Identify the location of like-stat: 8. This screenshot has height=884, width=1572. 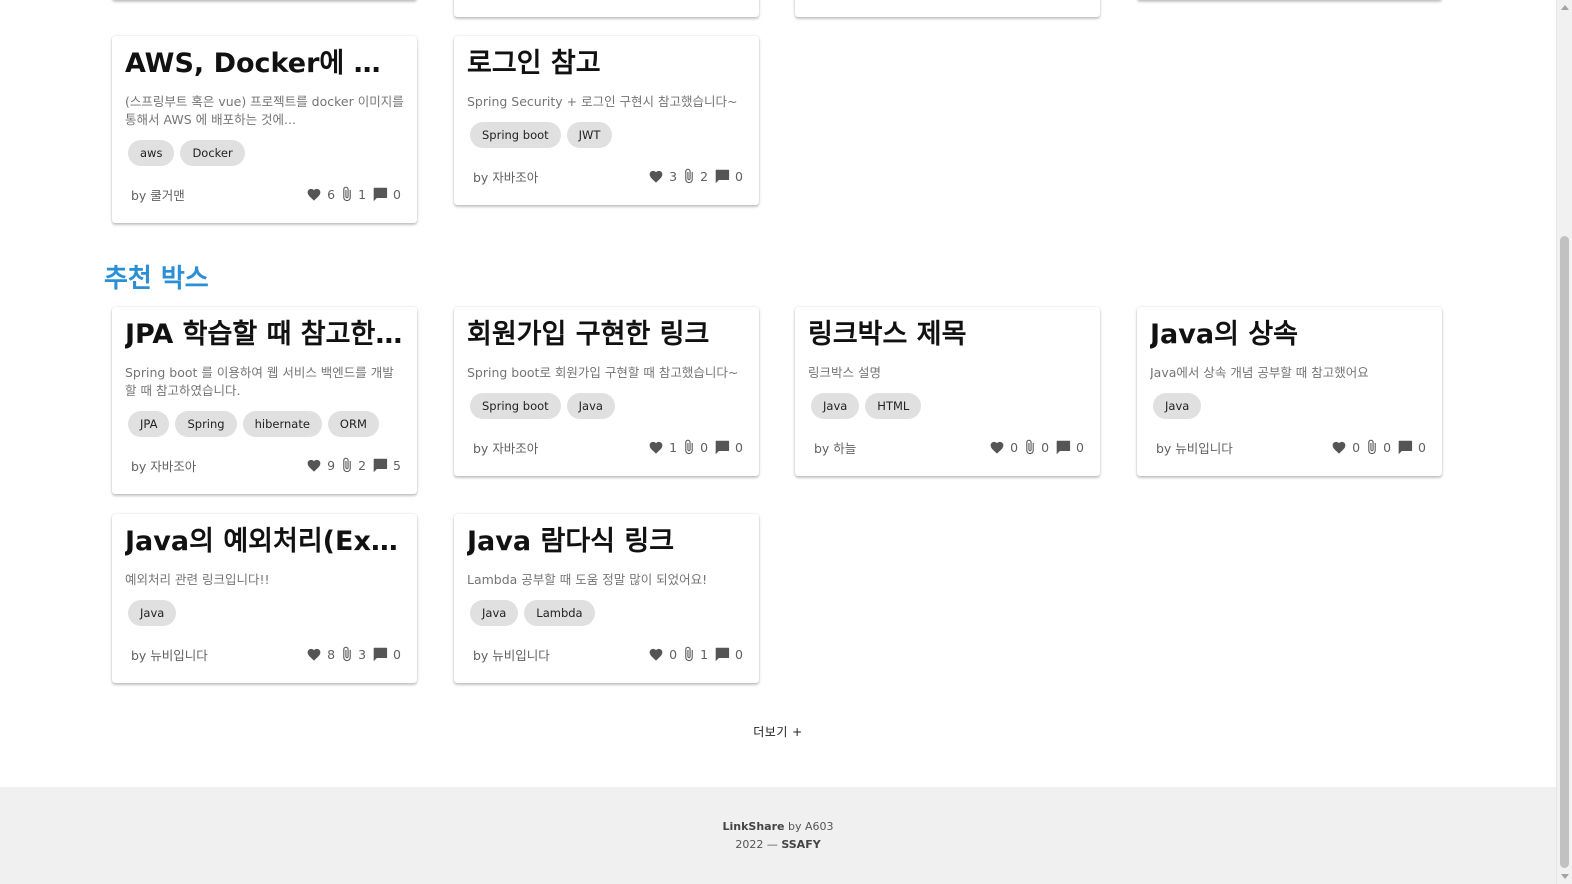
(320, 654).